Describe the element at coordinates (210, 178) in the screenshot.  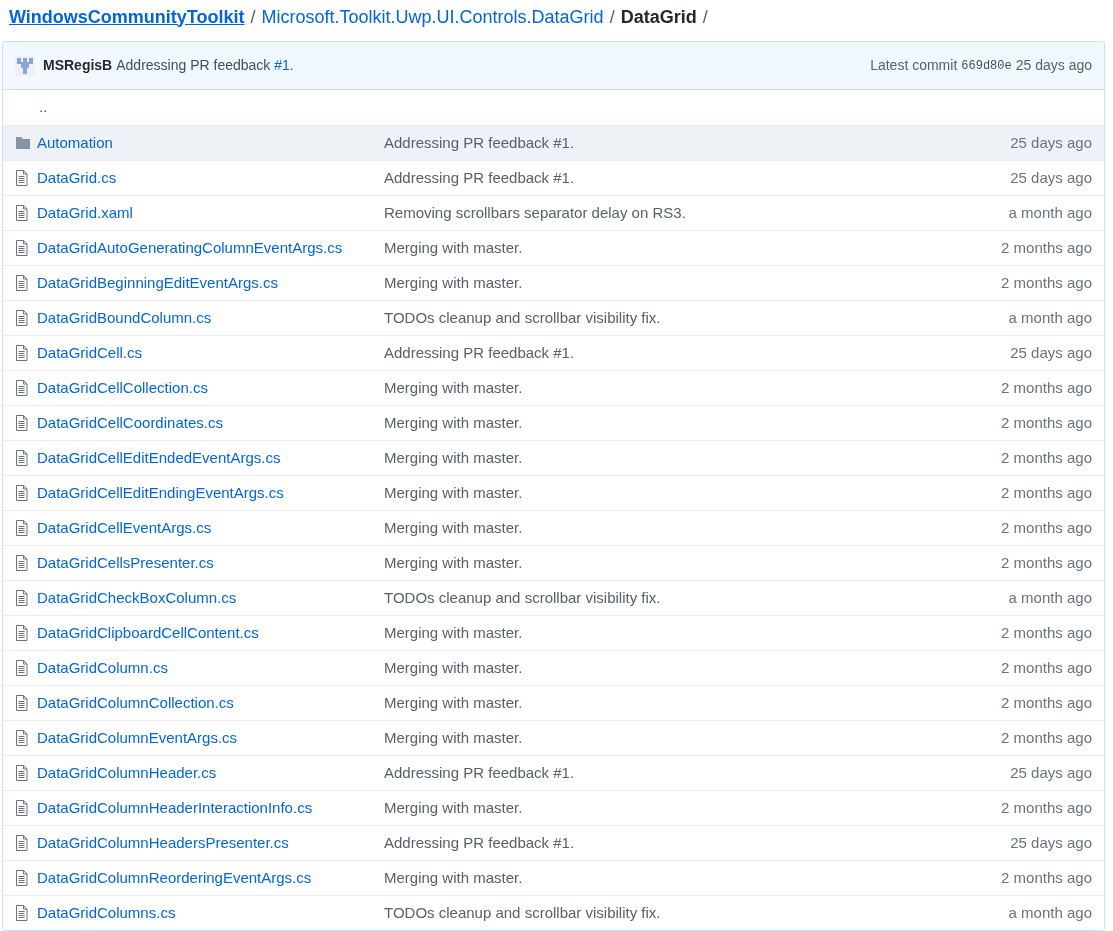
I see `file-name-link: DataGrid.cs` at that location.